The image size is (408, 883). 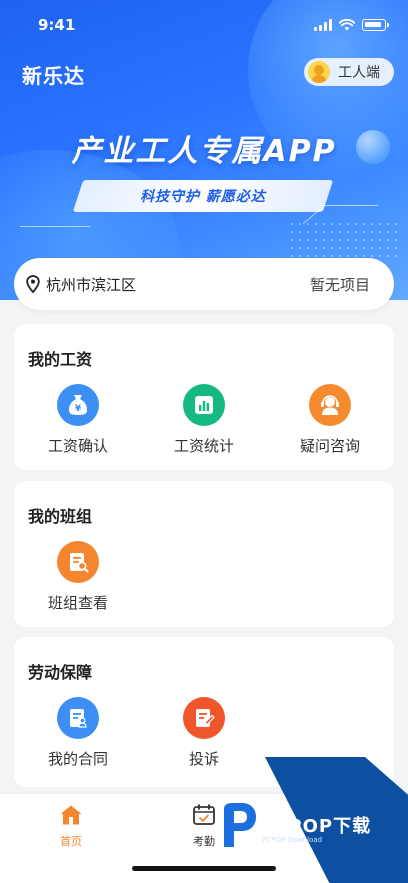 I want to click on pcpop-logo-icon, so click(x=240, y=825).